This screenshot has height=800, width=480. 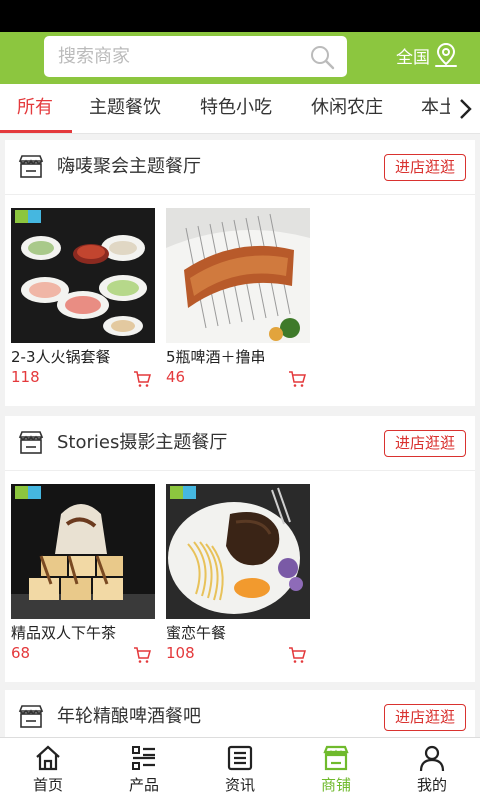 I want to click on nav-shops: 商铺, so click(x=336, y=769).